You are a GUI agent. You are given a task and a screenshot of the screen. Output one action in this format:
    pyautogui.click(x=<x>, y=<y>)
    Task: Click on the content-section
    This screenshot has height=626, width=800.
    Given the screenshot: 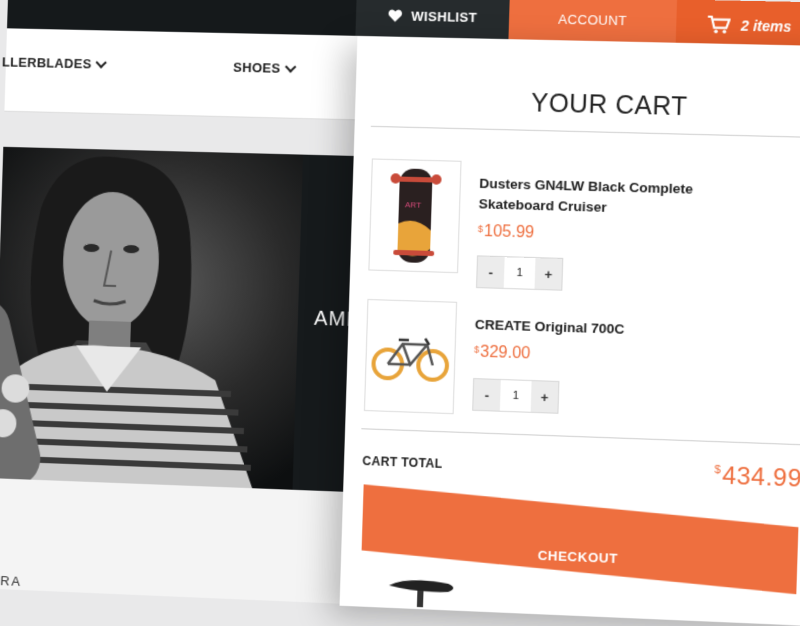 What is the action you would take?
    pyautogui.click(x=177, y=541)
    